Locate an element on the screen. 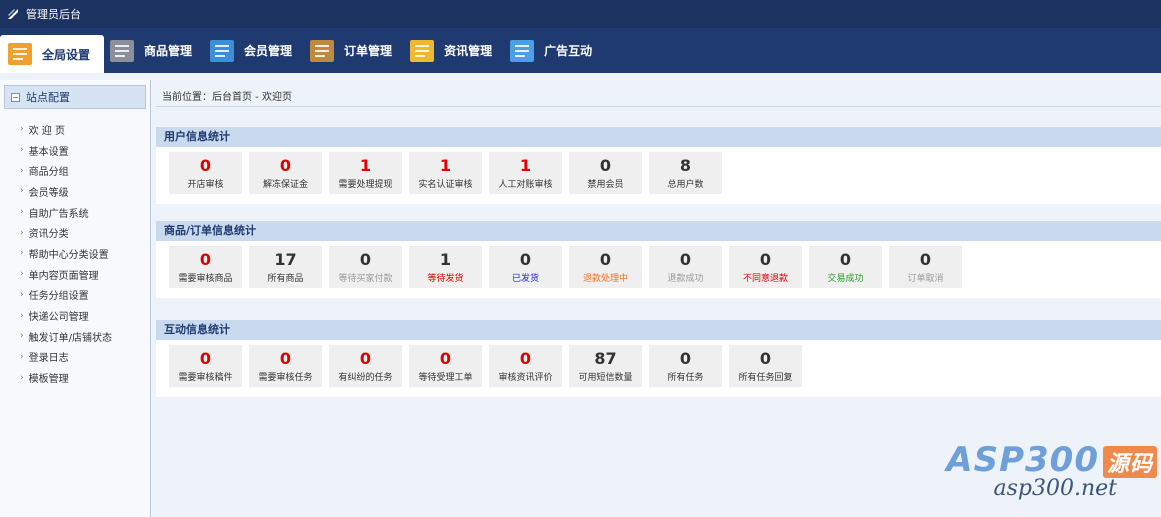 The width and height of the screenshot is (1161, 517). stat-card: 1 实名认证审核 is located at coordinates (445, 173).